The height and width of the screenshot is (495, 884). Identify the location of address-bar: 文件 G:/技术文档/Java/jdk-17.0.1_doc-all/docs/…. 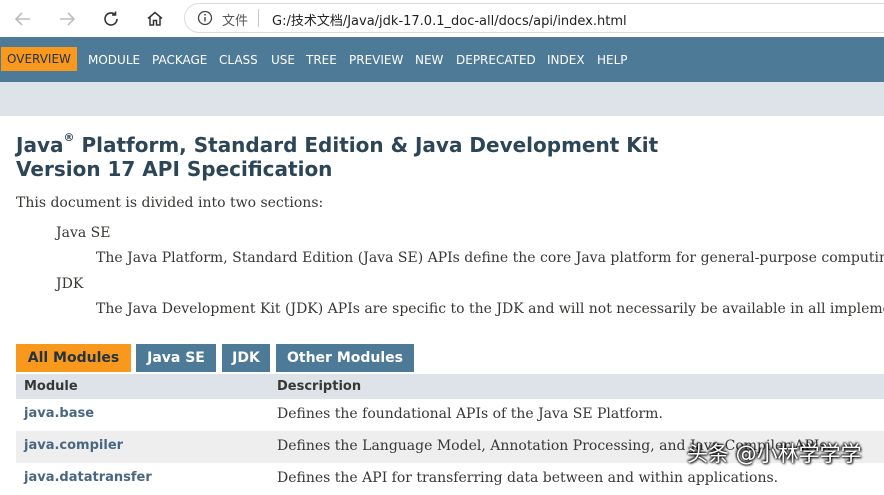
(534, 18).